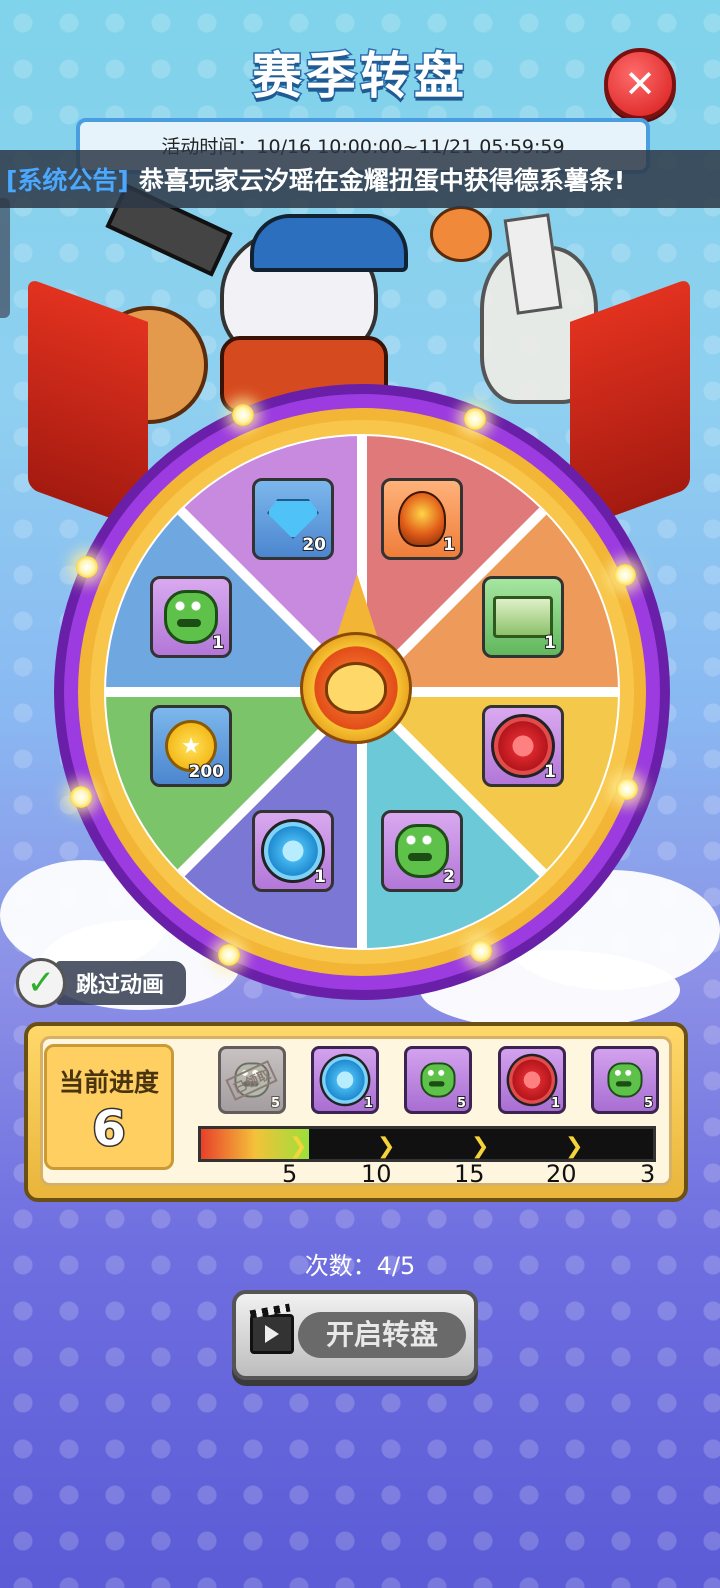 The width and height of the screenshot is (720, 1588). Describe the element at coordinates (252, 1080) in the screenshot. I see `milestone-reward-5: 已领取 5` at that location.